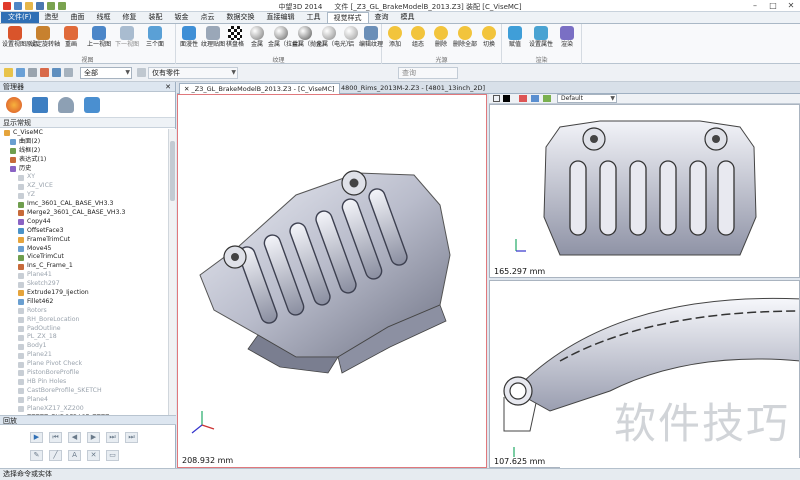  What do you see at coordinates (84, 364) in the screenshot?
I see `tree-item: Plane Pivot Check` at bounding box center [84, 364].